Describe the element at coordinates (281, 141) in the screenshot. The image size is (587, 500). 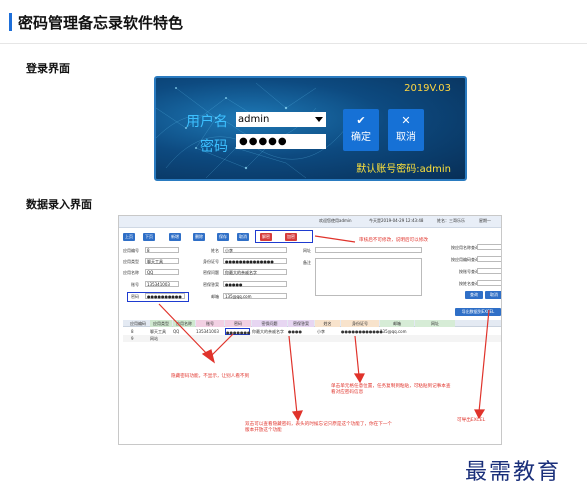
I see `password-field: ●●●●●` at that location.